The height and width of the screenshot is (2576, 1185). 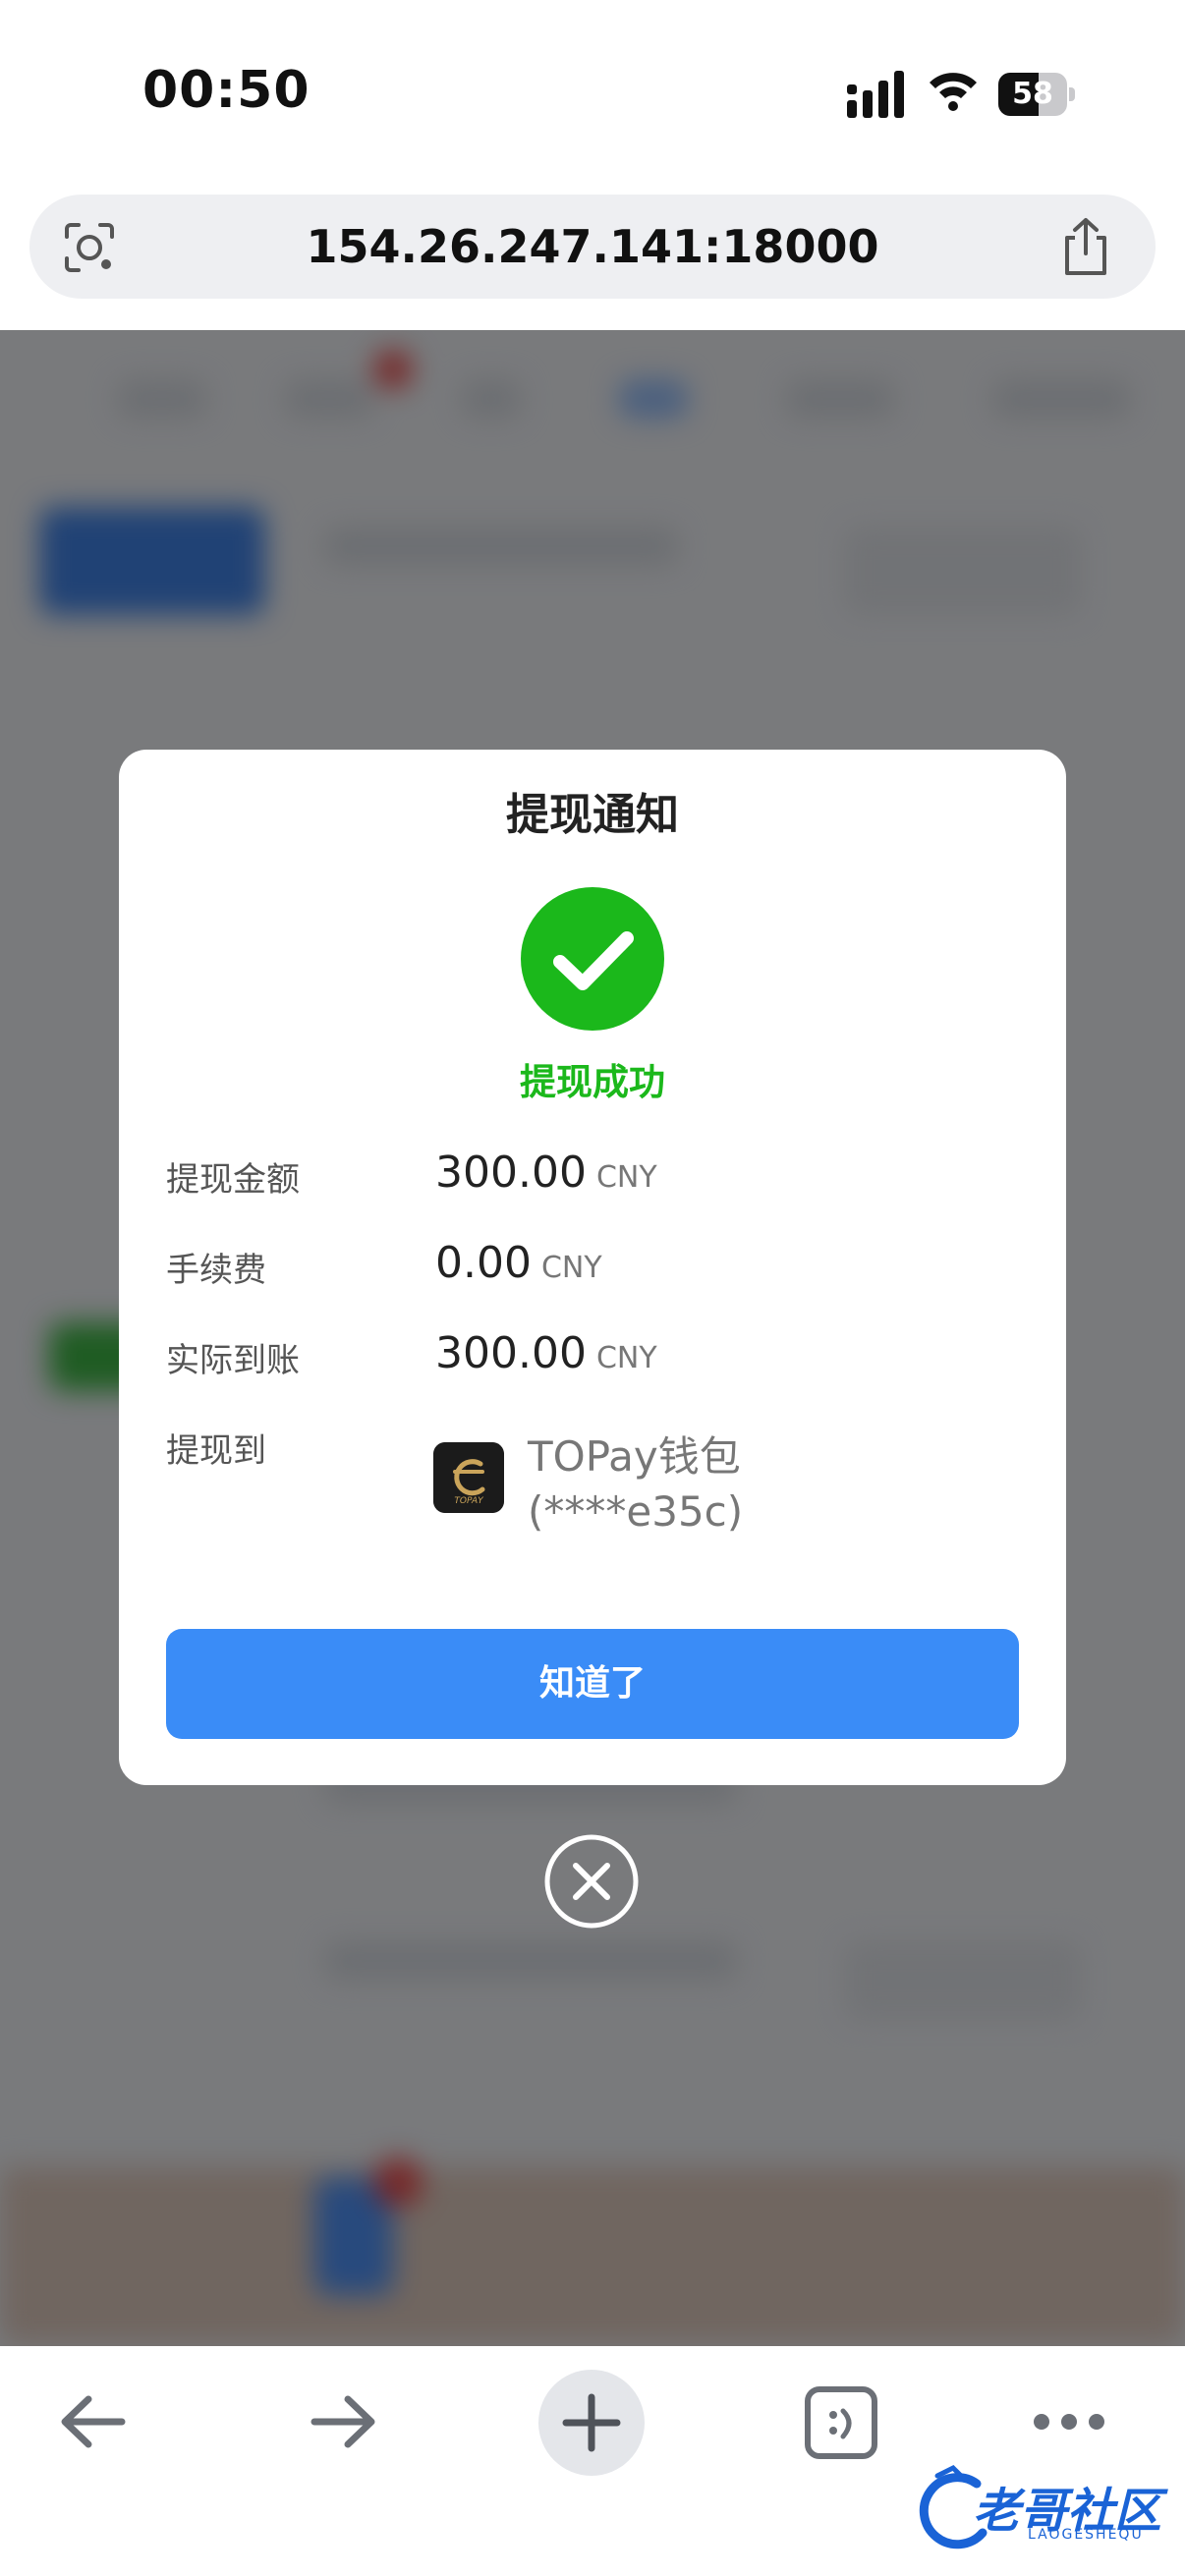 I want to click on url-text: 154.26.247.141:18000, so click(x=592, y=247).